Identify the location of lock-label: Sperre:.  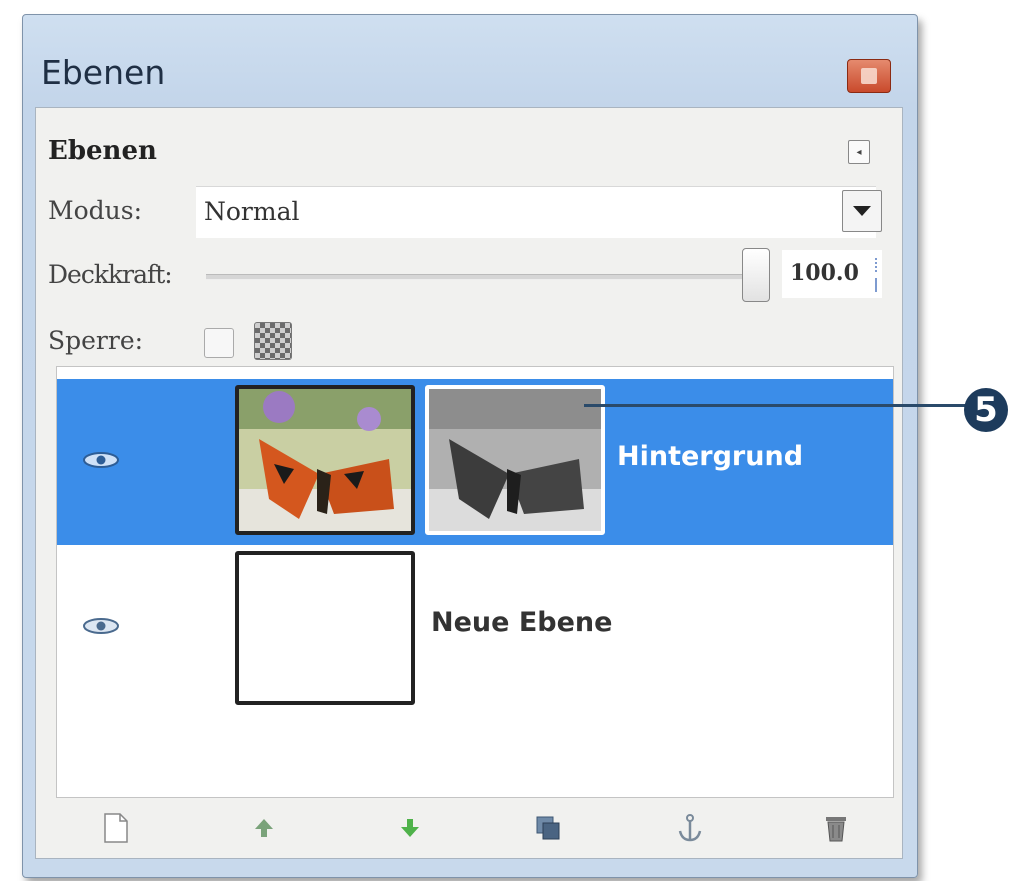
(96, 340).